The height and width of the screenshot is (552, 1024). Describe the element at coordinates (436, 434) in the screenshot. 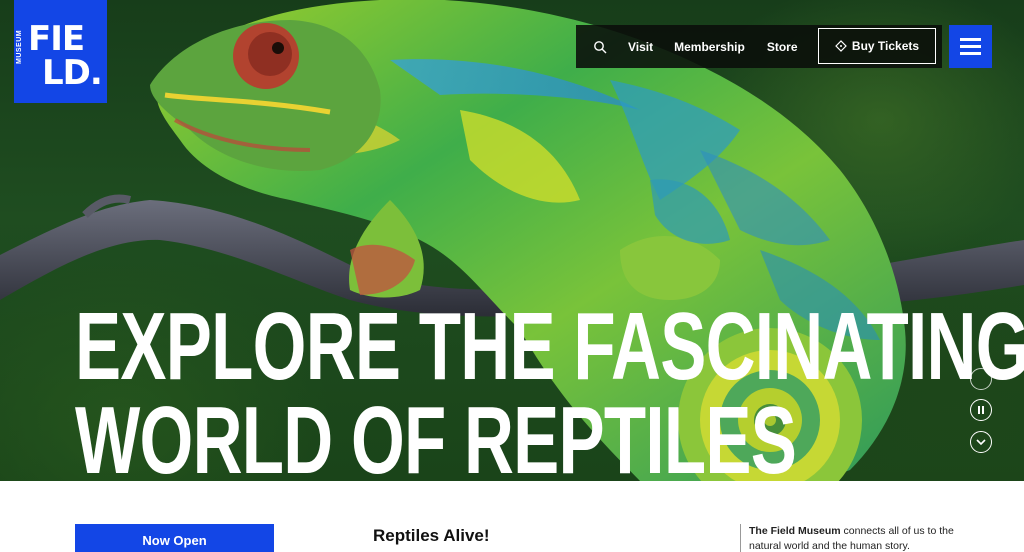

I see `headline-line-2: WORLD OF REPTILES` at that location.